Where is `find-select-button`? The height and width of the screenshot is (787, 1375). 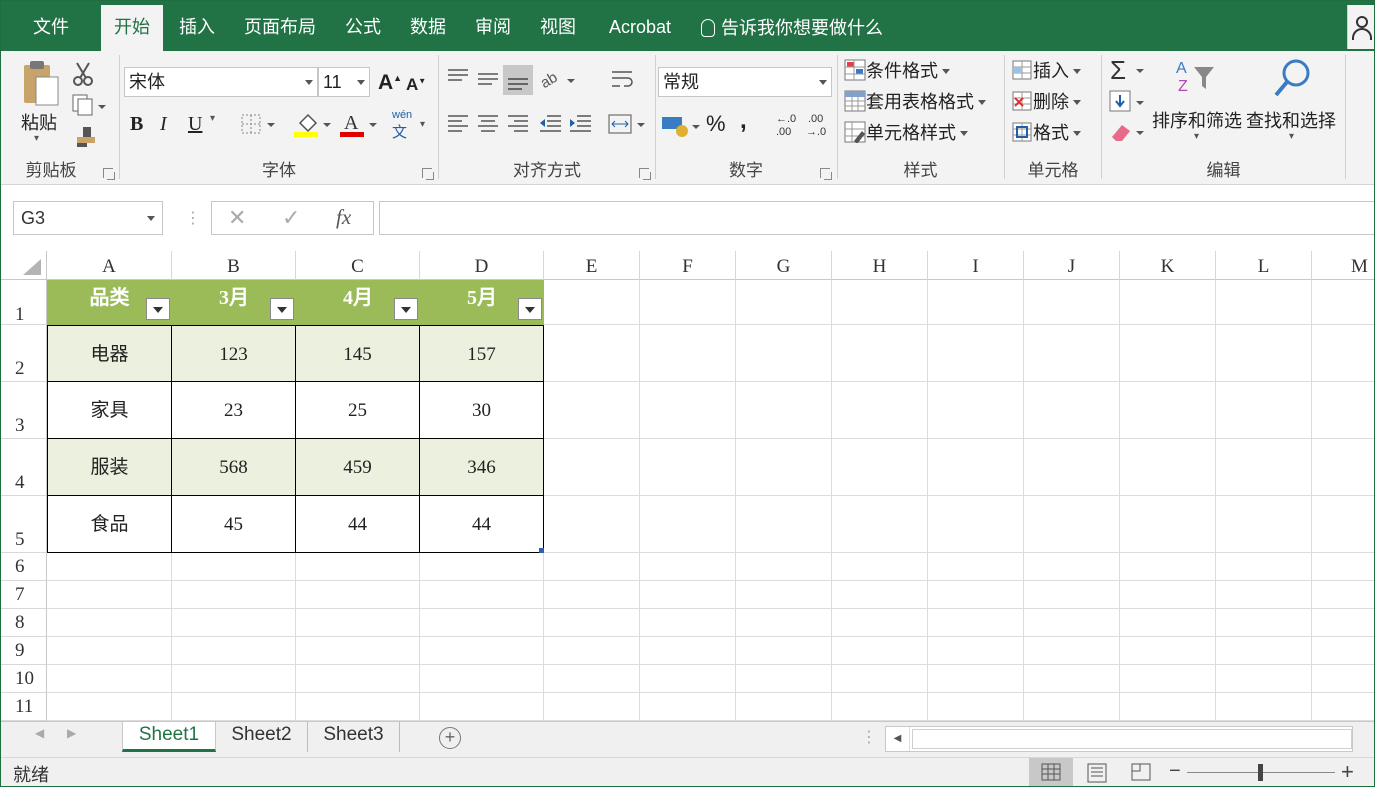 find-select-button is located at coordinates (1292, 81).